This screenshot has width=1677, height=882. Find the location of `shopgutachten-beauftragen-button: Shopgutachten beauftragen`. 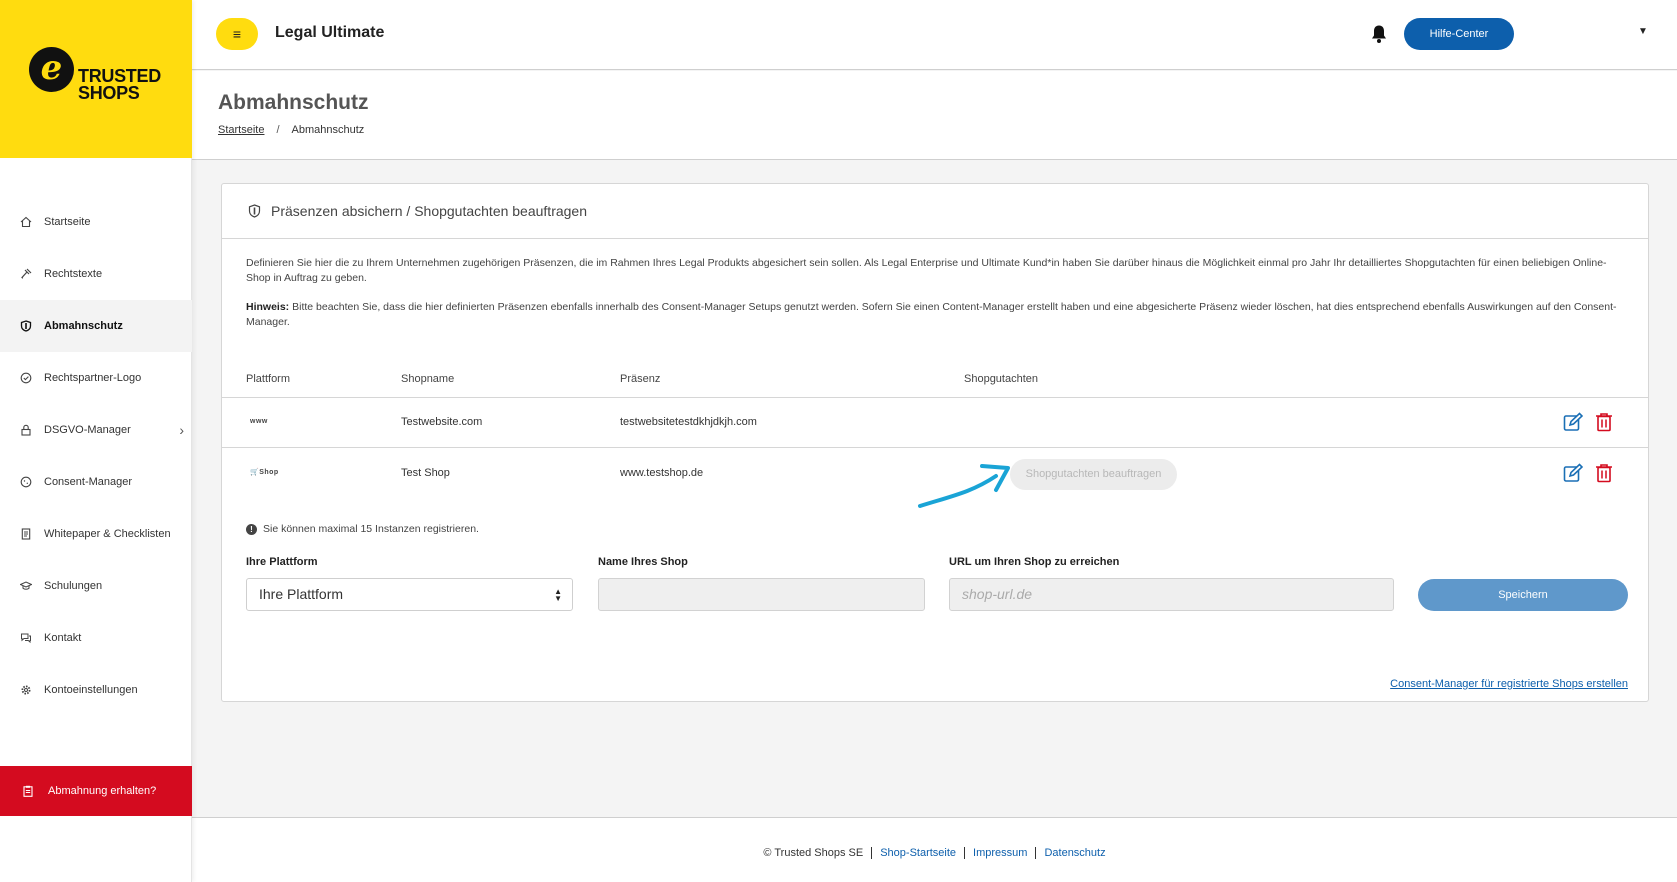

shopgutachten-beauftragen-button: Shopgutachten beauftragen is located at coordinates (1093, 474).